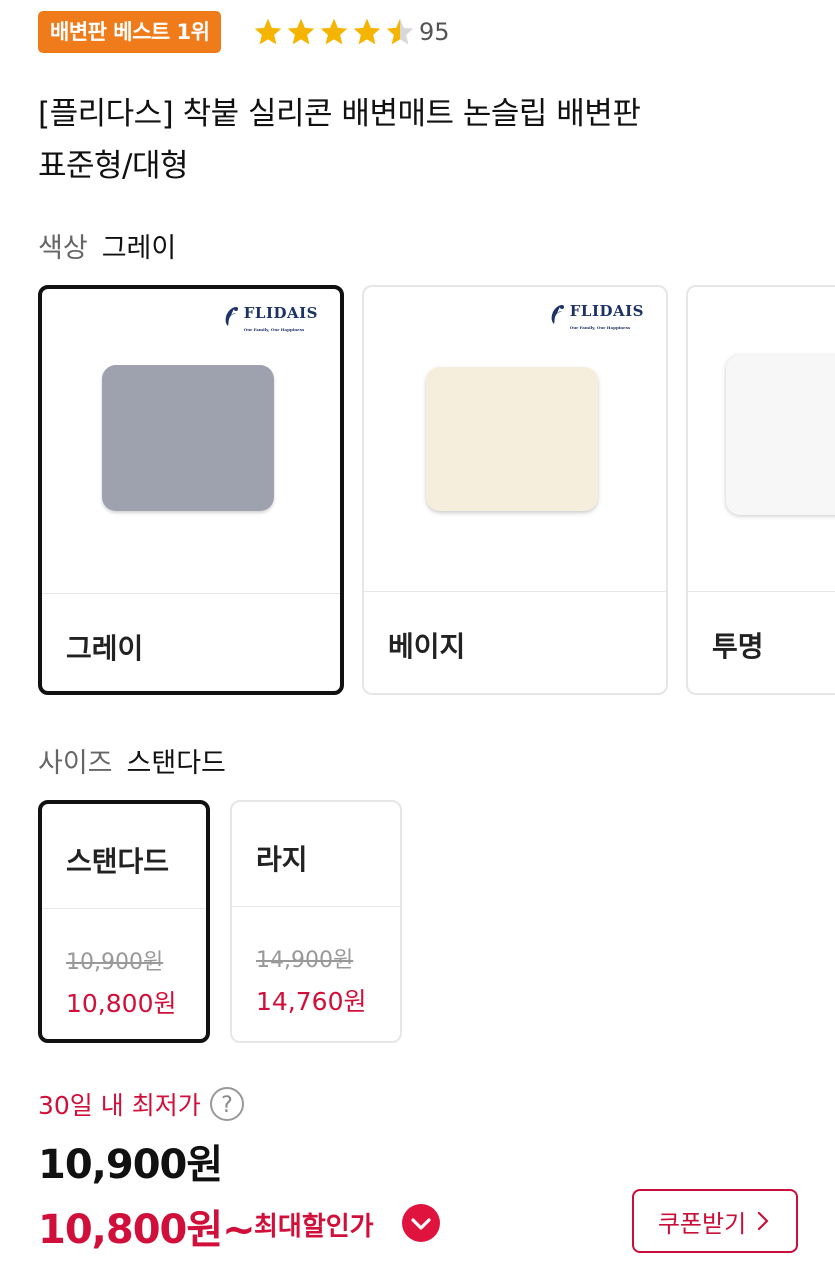 Image resolution: width=835 pixels, height=1280 pixels. I want to click on color-selected-value: 그레이, so click(139, 248).